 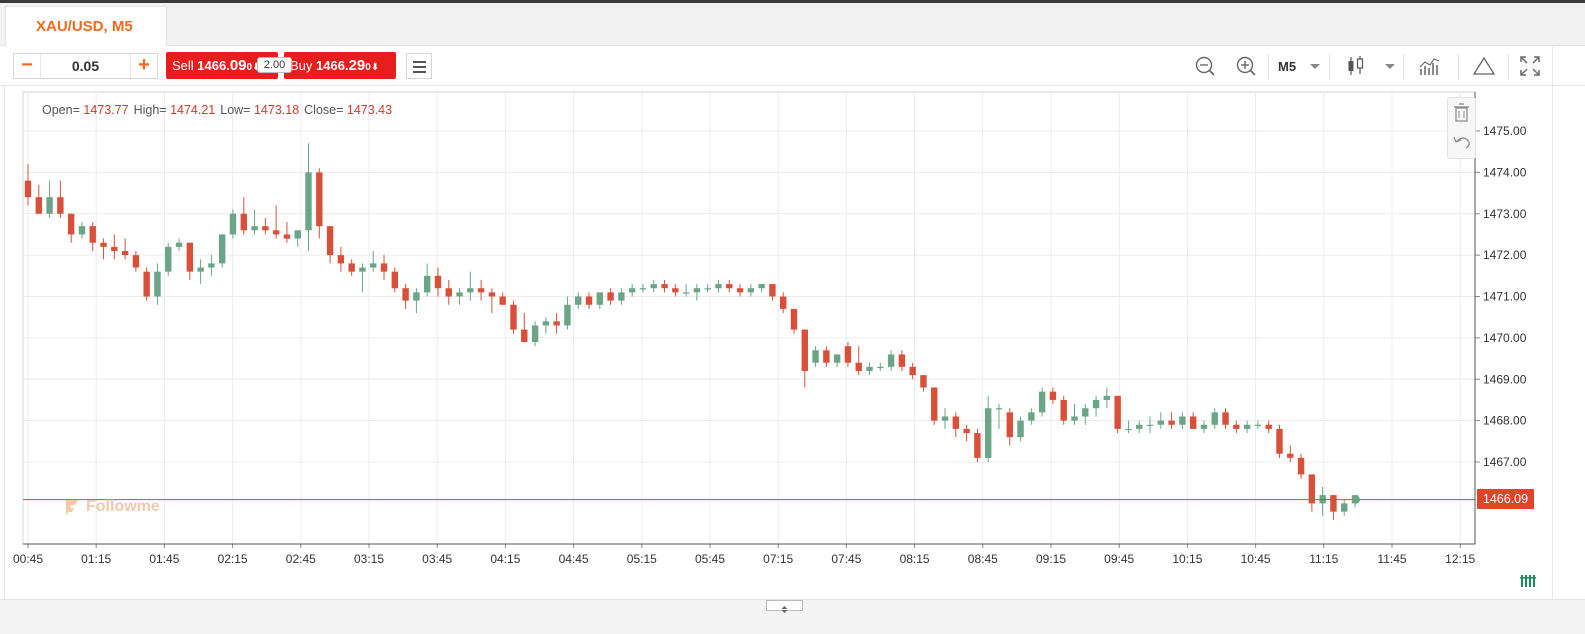 What do you see at coordinates (28, 559) in the screenshot?
I see `x-tick-label: 00:45` at bounding box center [28, 559].